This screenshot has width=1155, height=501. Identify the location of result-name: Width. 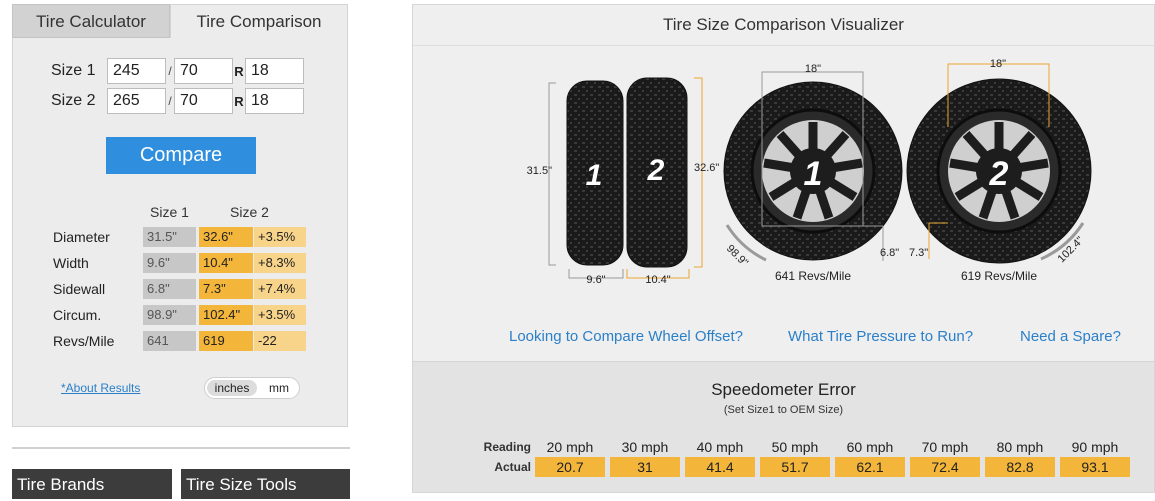
(71, 263).